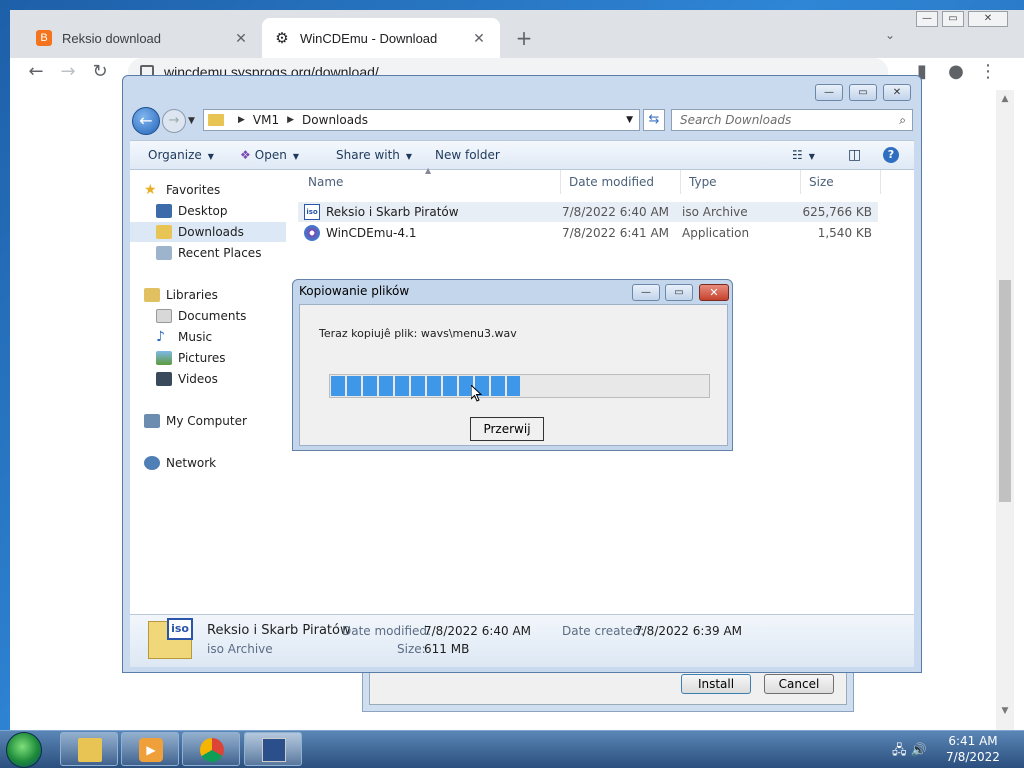 This screenshot has height=768, width=1024. What do you see at coordinates (909, 752) in the screenshot?
I see `tray-icons: 🖧 🔊` at bounding box center [909, 752].